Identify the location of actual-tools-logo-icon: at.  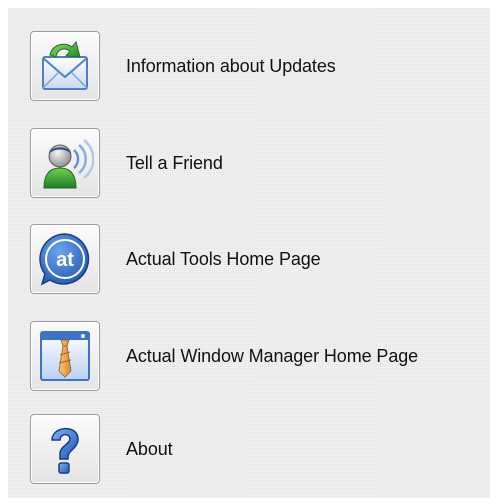
(64, 259).